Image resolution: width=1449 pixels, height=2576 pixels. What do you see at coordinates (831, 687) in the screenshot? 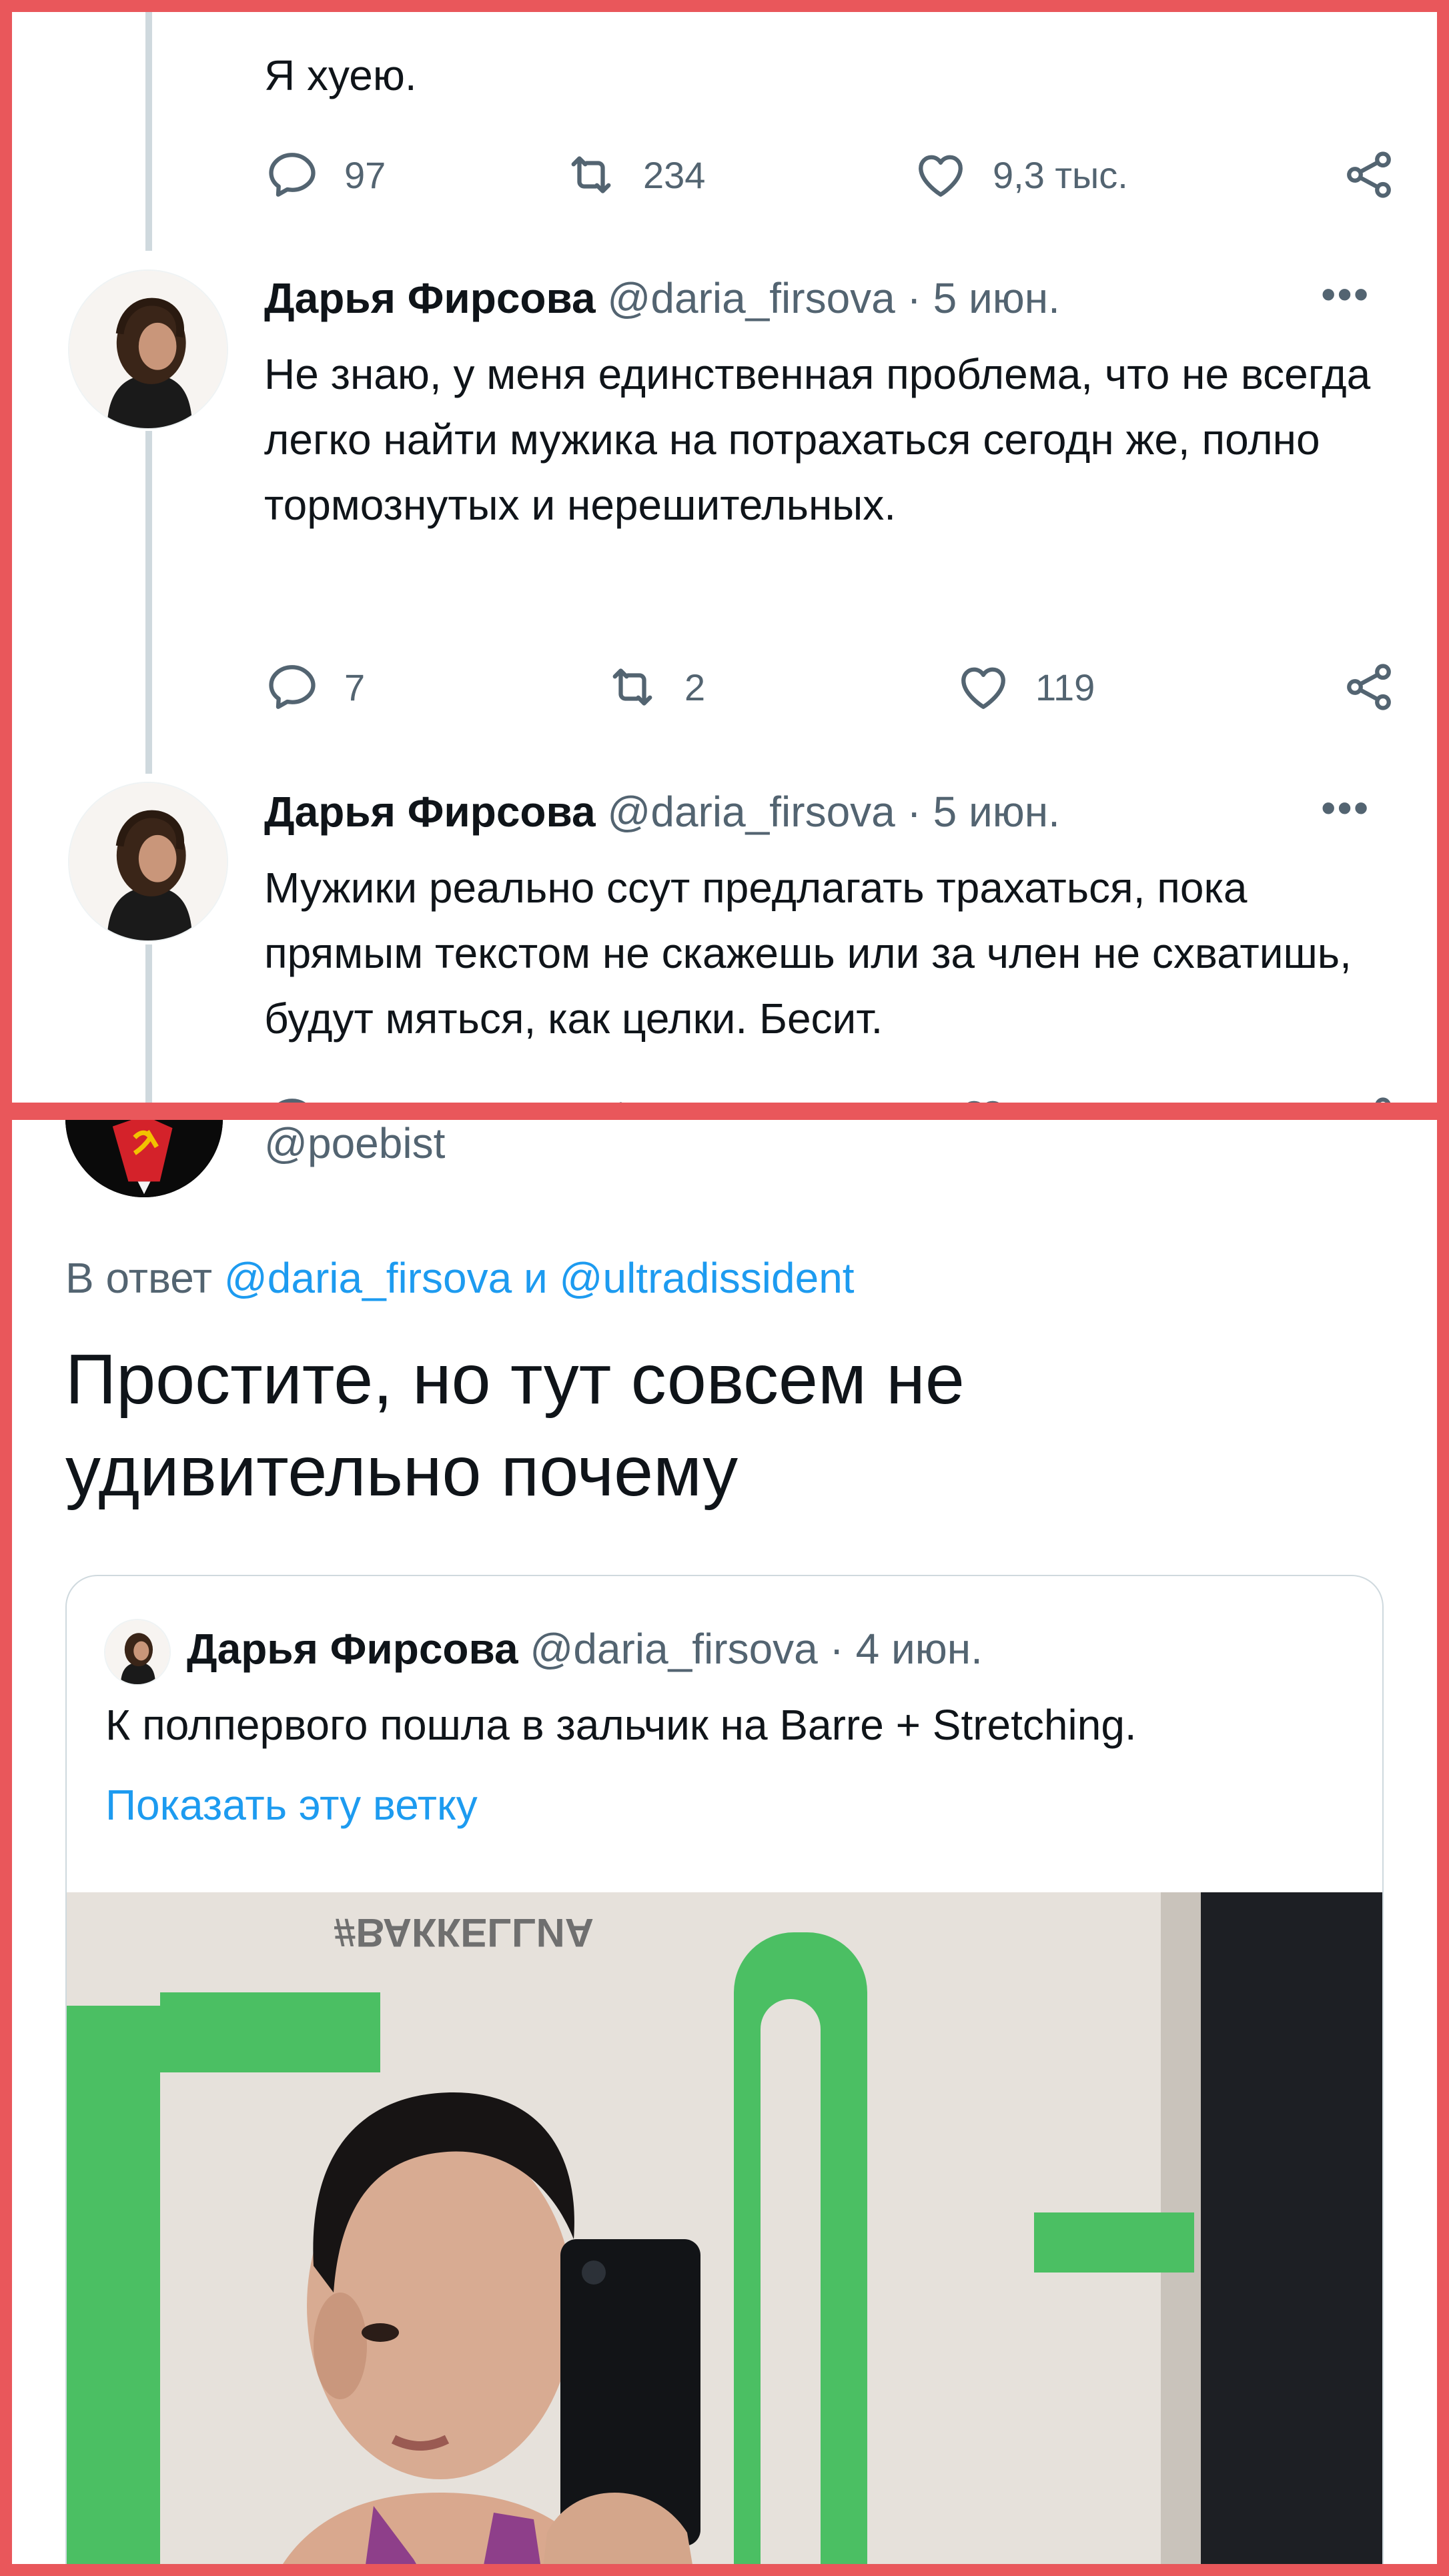
I see `tweet-actions: 7 2 119` at bounding box center [831, 687].